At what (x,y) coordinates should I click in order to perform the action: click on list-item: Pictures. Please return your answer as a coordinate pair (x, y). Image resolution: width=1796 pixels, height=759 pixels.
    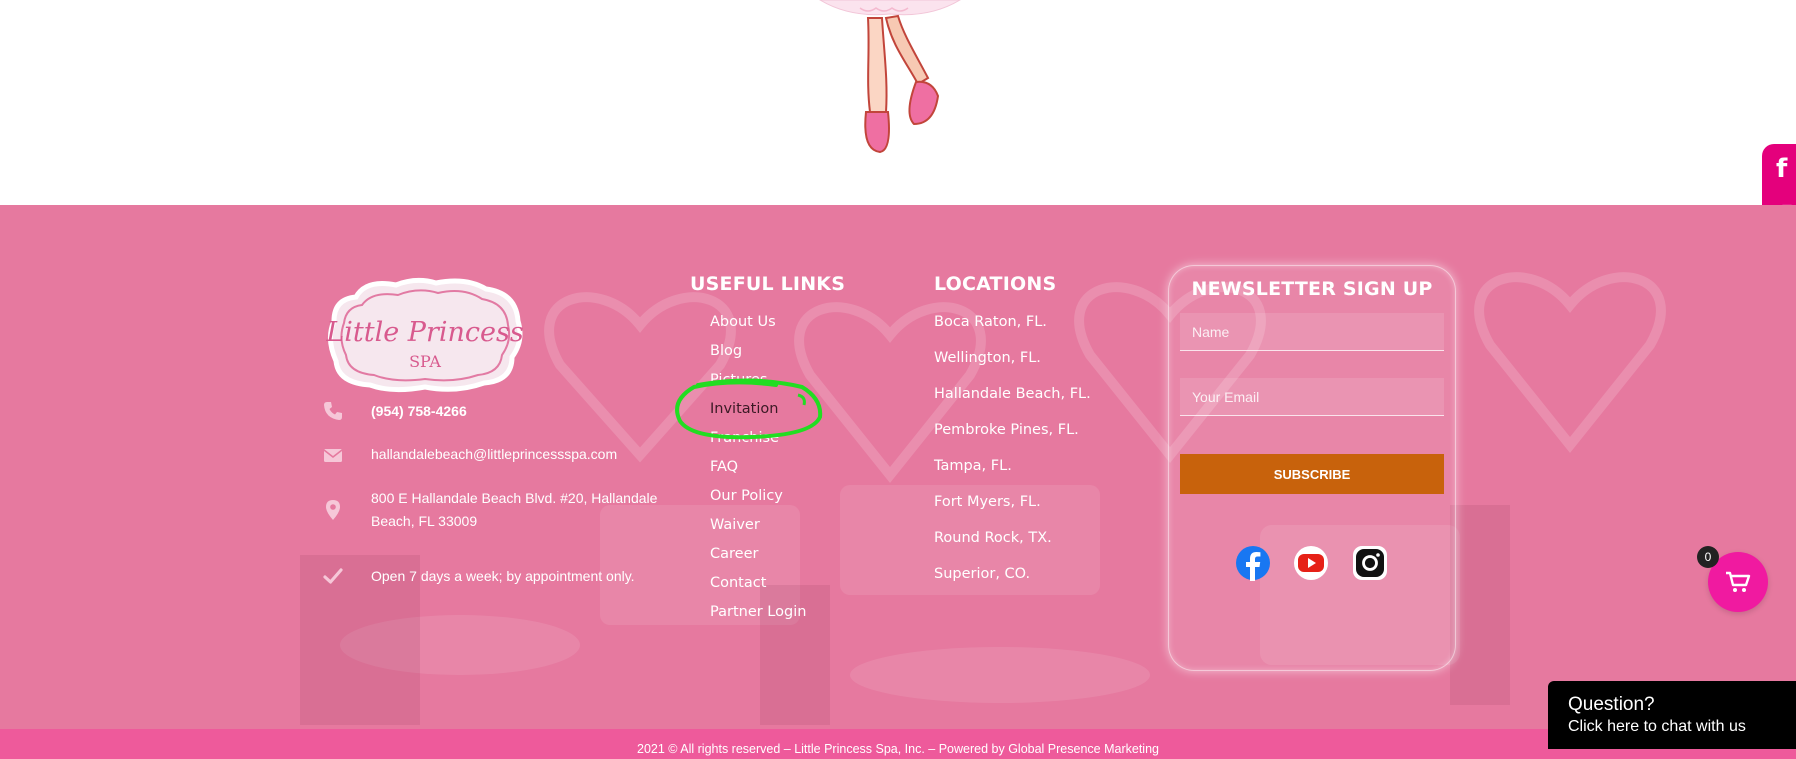
    Looking at the image, I should click on (758, 385).